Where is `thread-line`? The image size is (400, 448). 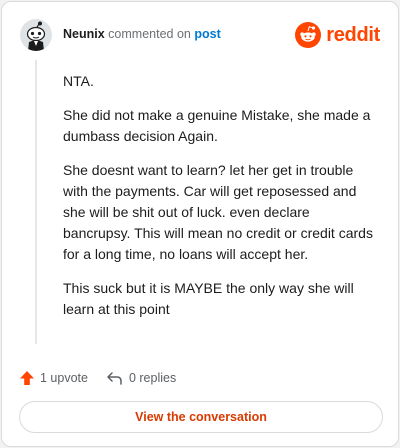 thread-line is located at coordinates (36, 202).